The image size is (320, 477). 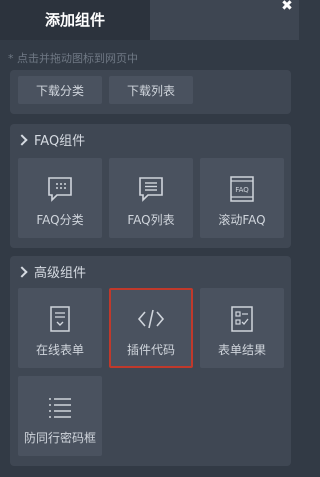 I want to click on component-label: 防同行密码框, so click(x=59, y=438).